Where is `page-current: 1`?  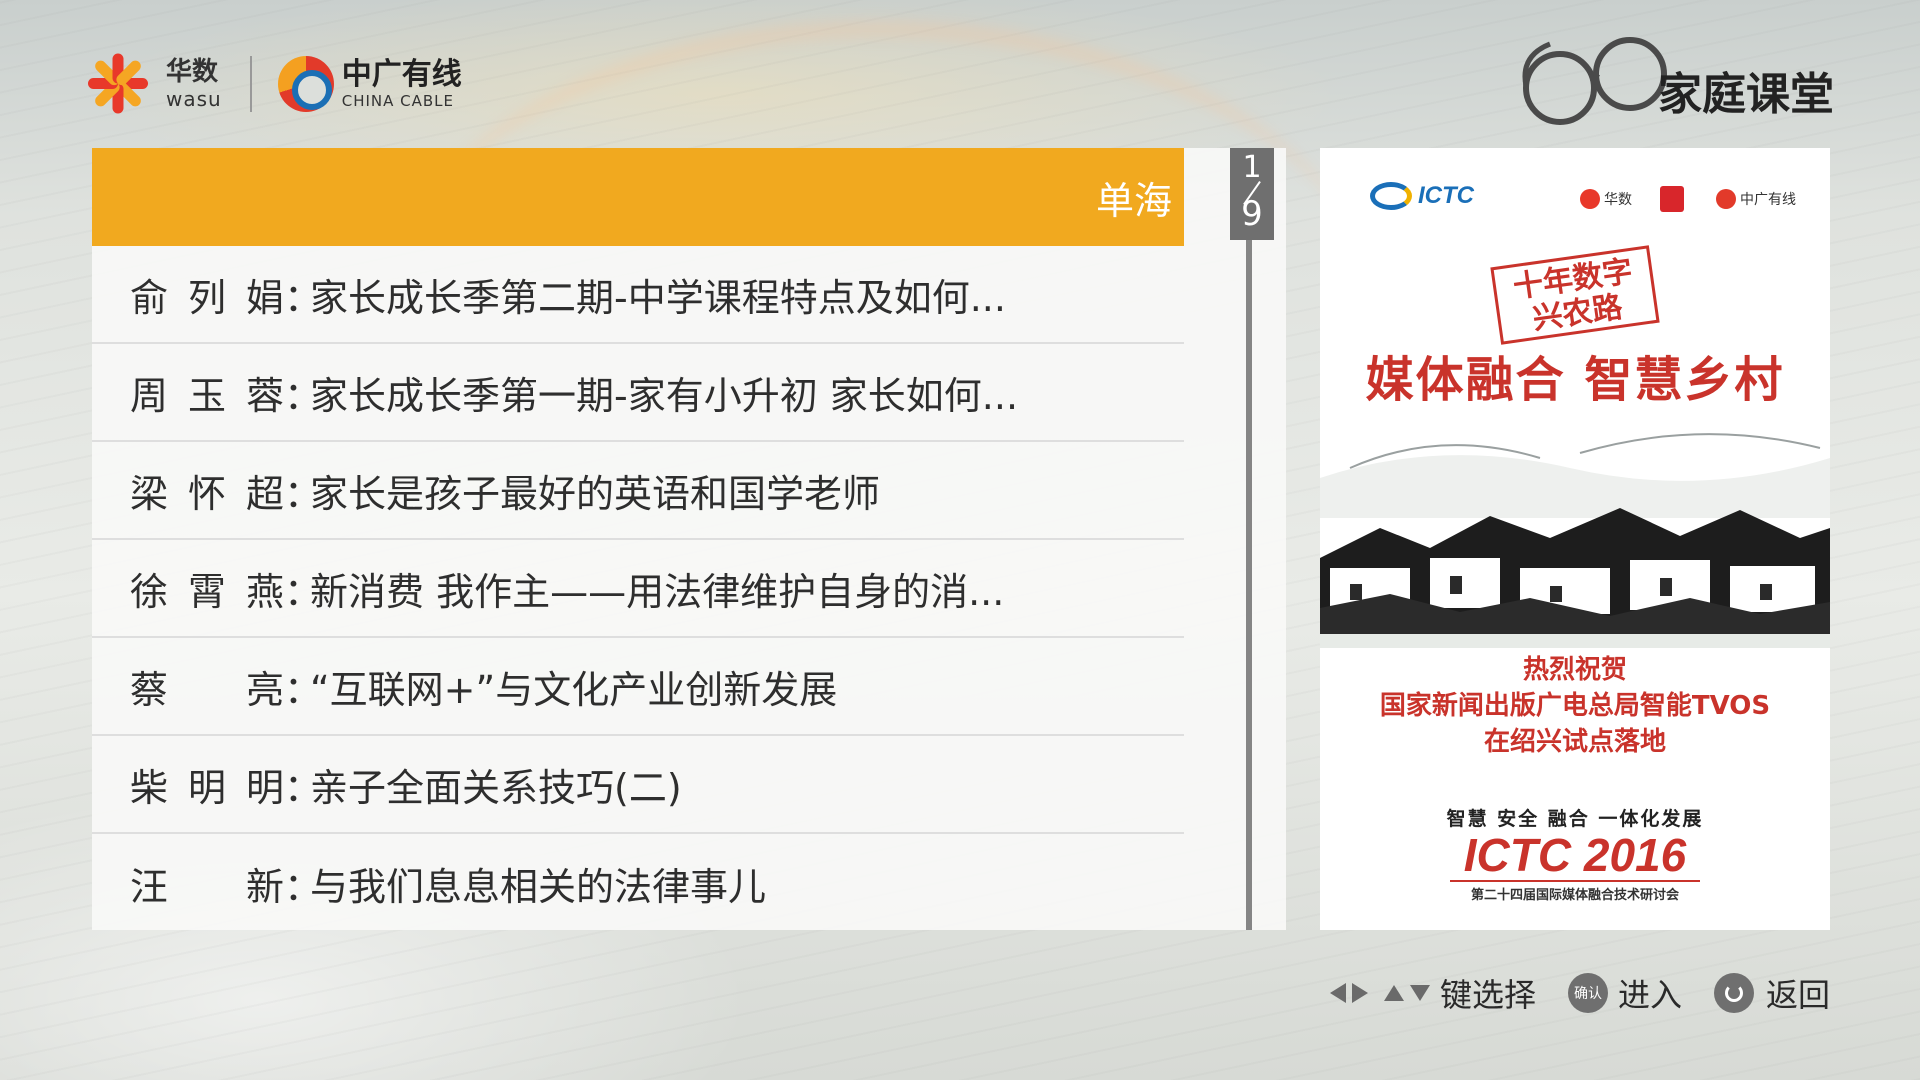
page-current: 1 is located at coordinates (1252, 167).